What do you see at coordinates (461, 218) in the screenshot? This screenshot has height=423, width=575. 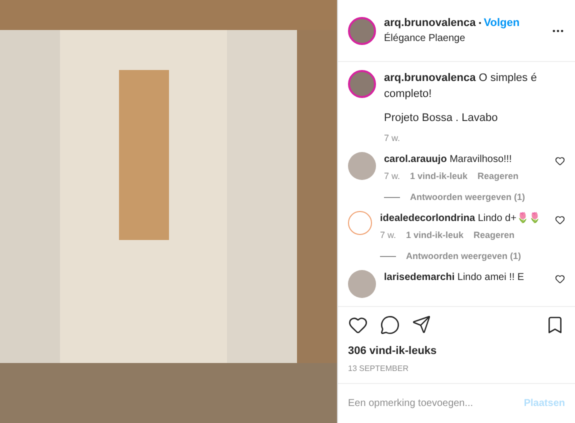 I see `comment-text: idealedecorlondrina Lindo d+🌷🌷` at bounding box center [461, 218].